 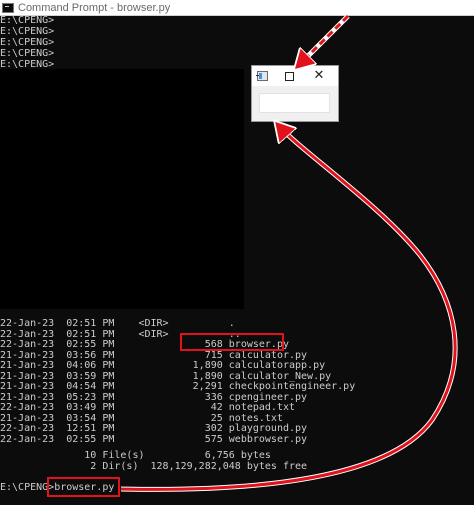 What do you see at coordinates (237, 8) in the screenshot?
I see `title-bar: Command Prompt - browser.py` at bounding box center [237, 8].